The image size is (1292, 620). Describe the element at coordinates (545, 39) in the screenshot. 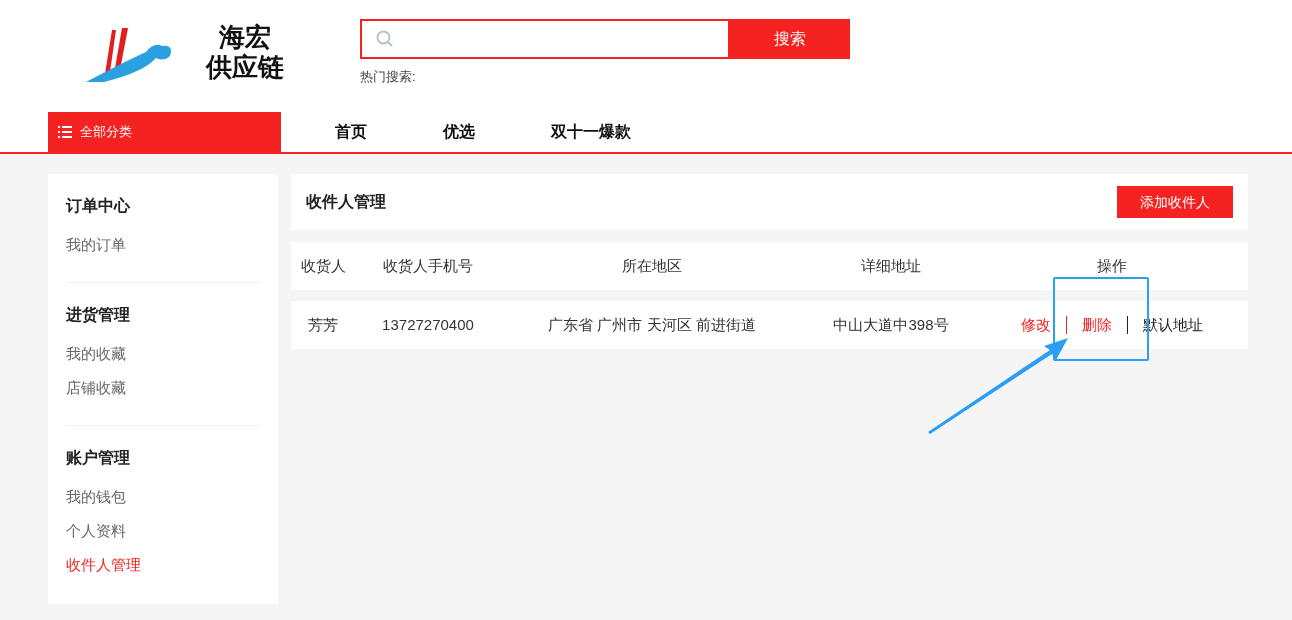

I see `search-field` at that location.